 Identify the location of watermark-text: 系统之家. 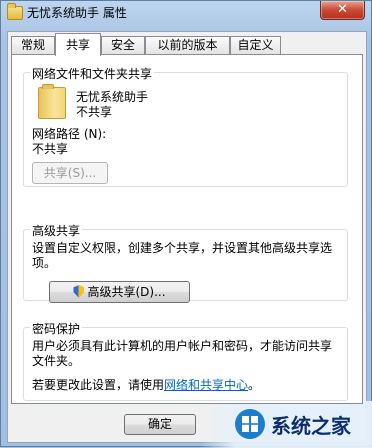
(311, 426).